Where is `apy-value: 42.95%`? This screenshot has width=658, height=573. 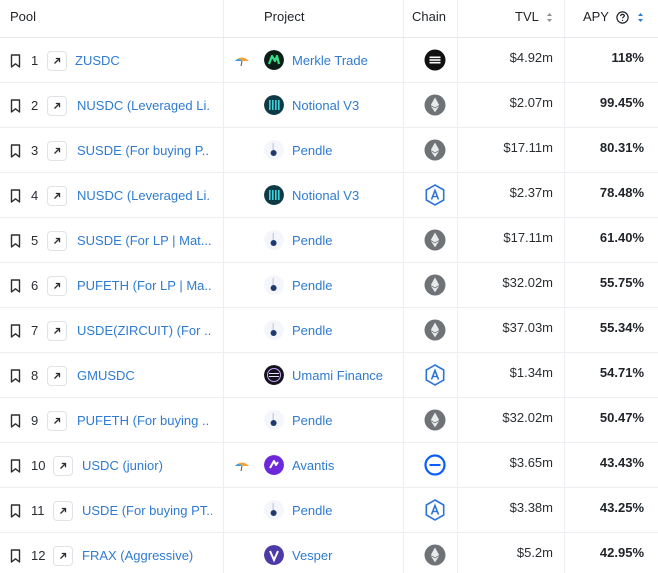
apy-value: 42.95% is located at coordinates (621, 552).